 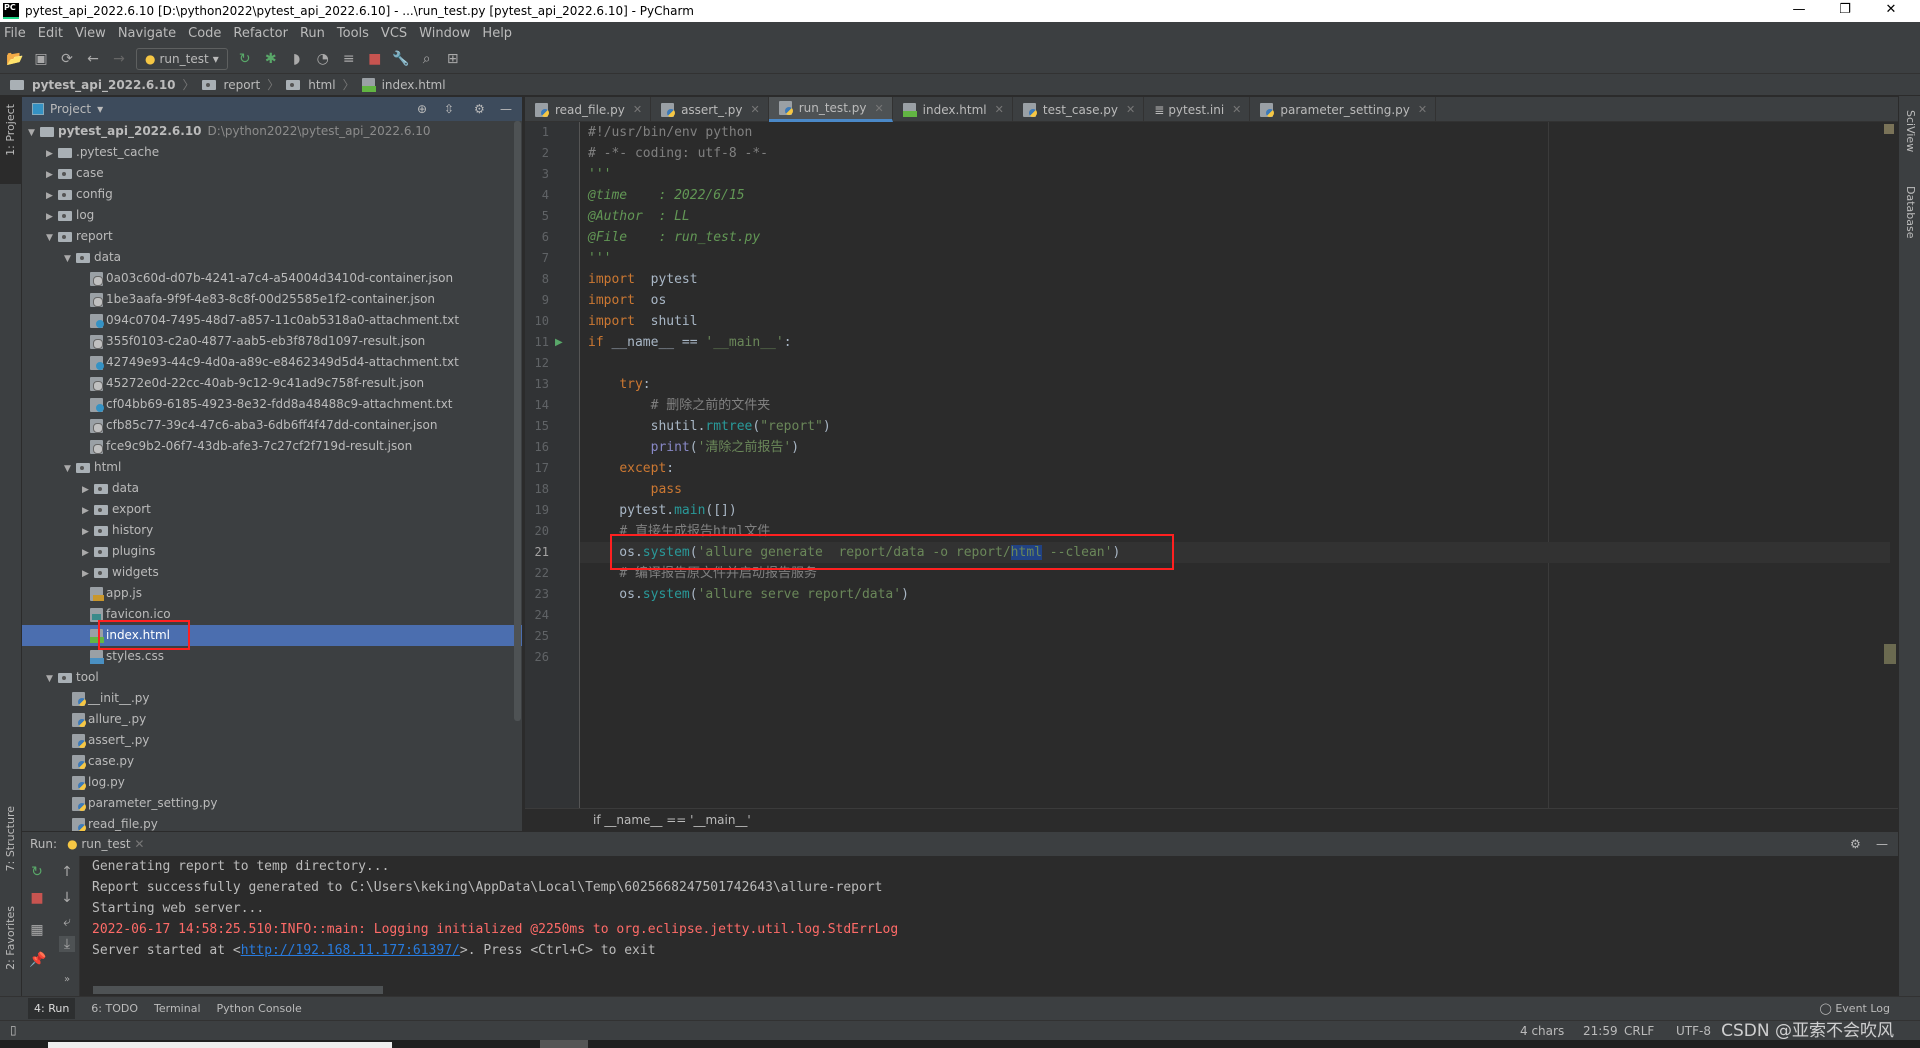 I want to click on open-icon: 📂, so click(x=15, y=59).